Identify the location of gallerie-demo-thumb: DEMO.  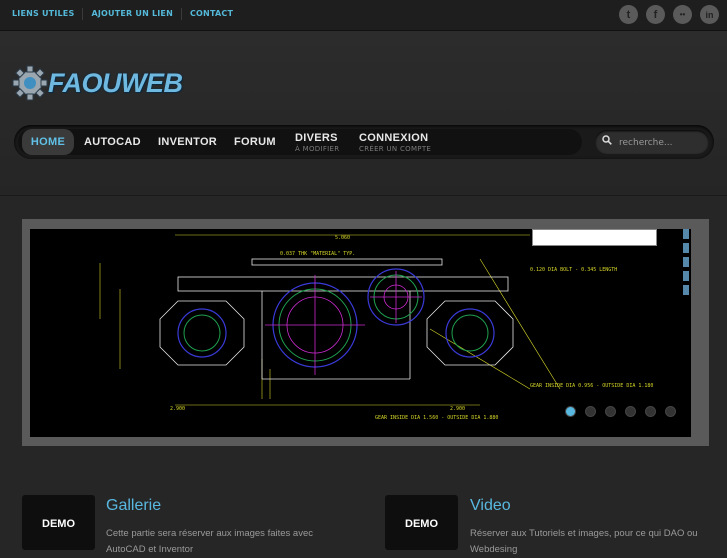
(58, 522).